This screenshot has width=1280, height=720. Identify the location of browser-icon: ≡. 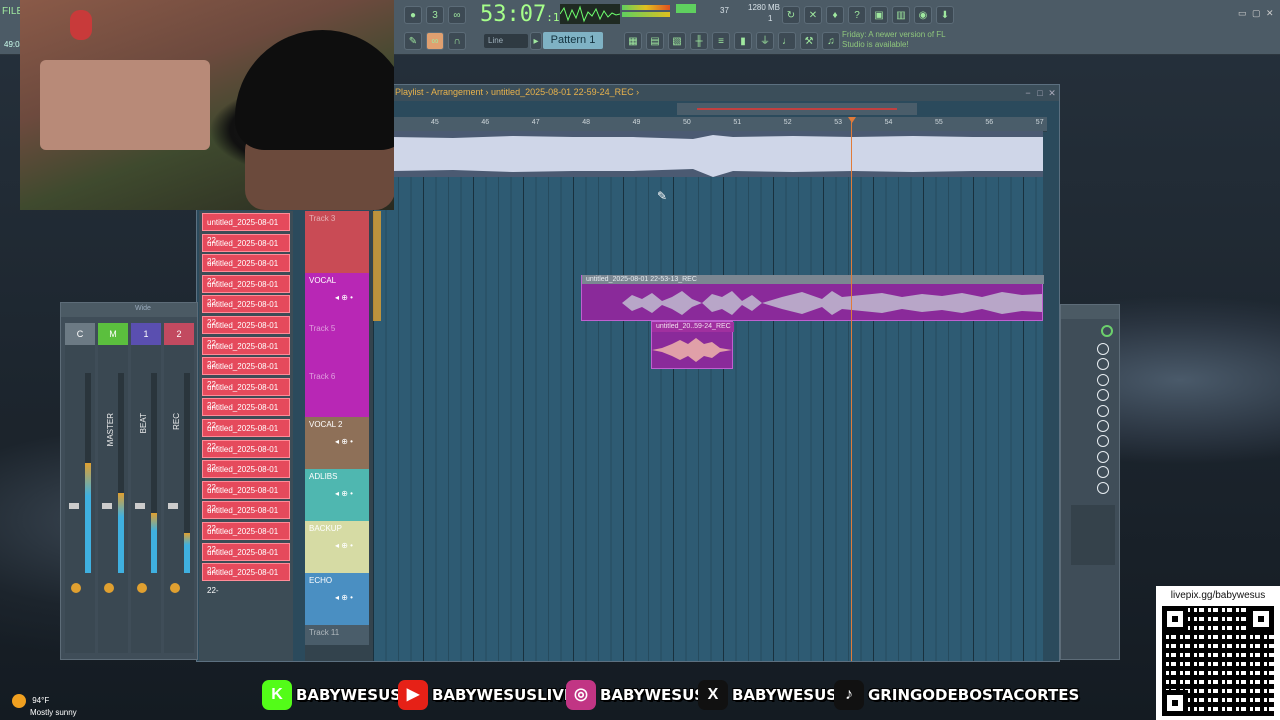
(721, 41).